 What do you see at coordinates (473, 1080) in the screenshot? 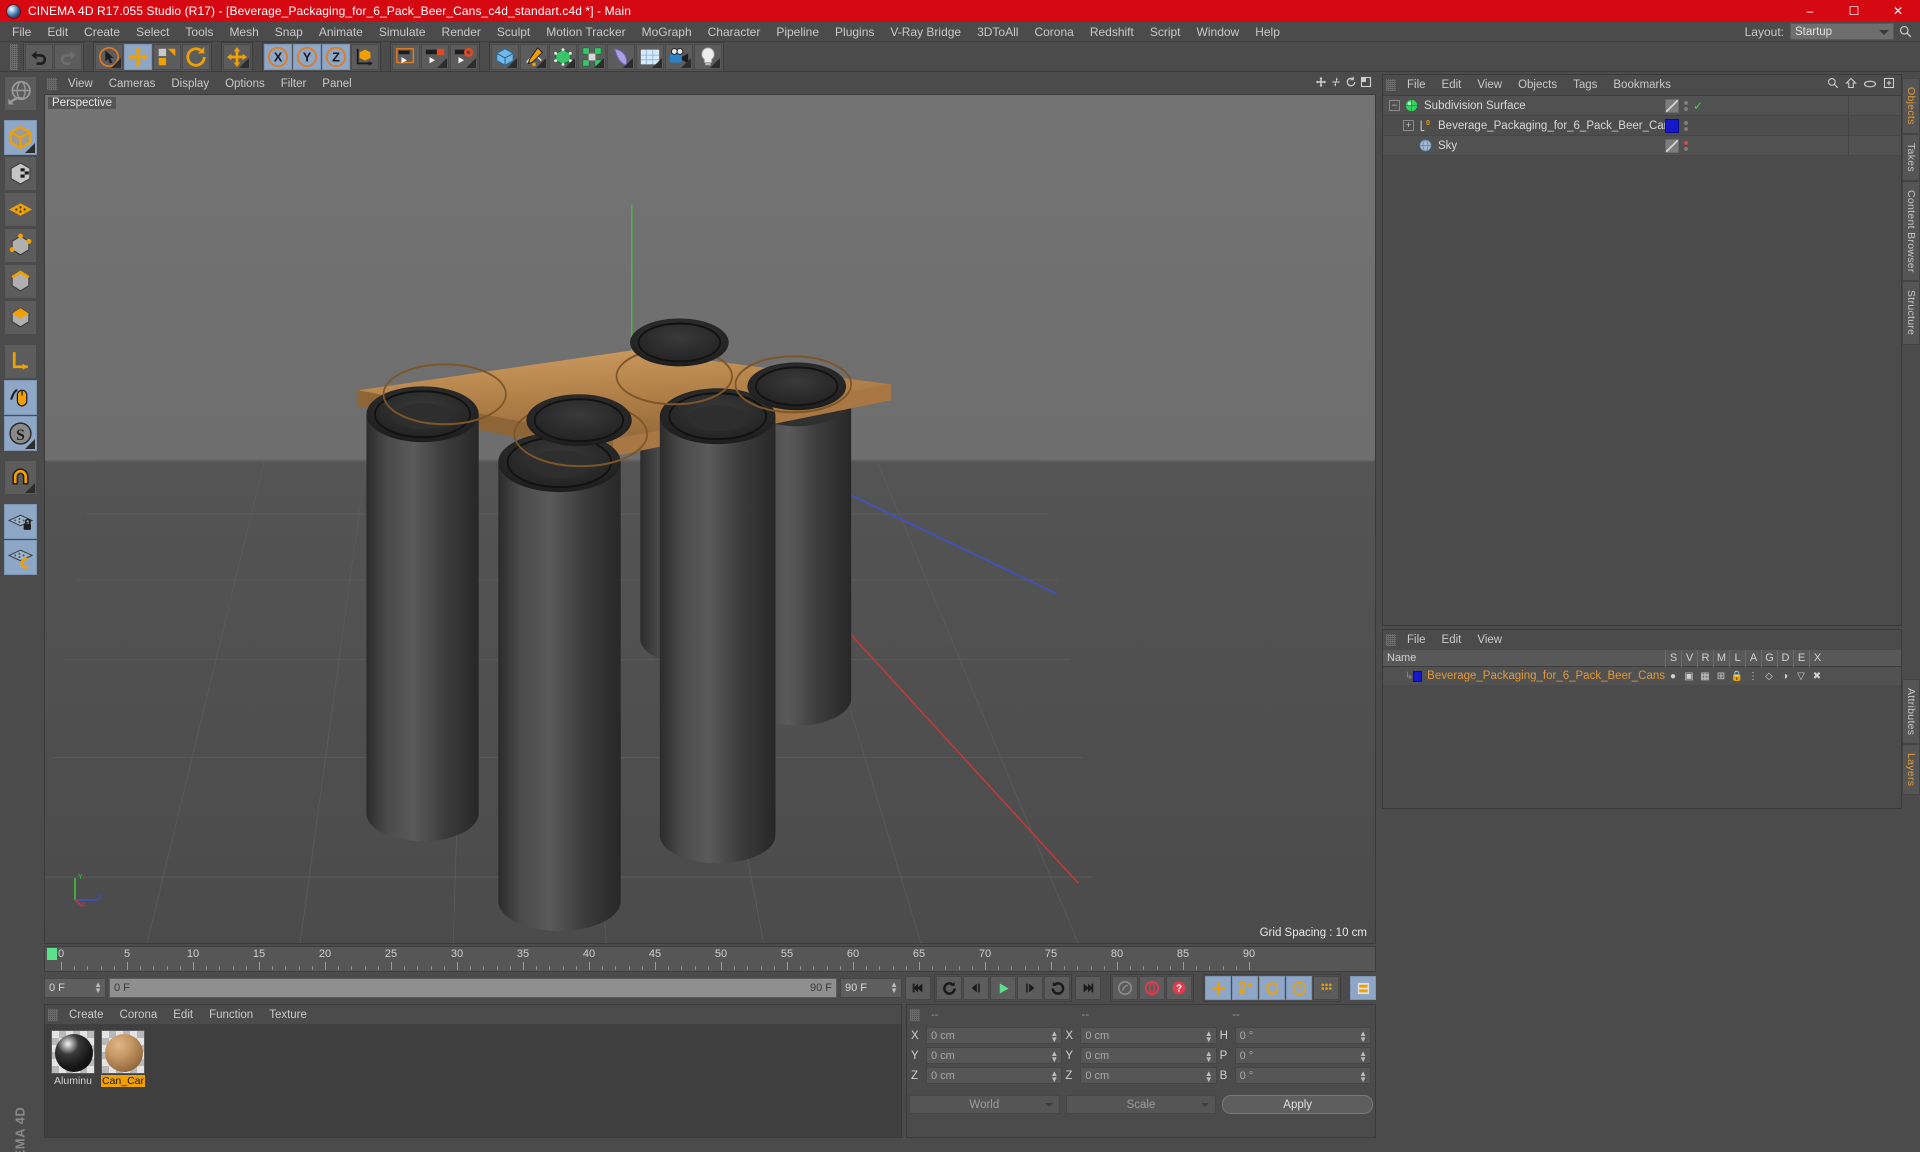
I see `material-swatch-area: Aluminu Can_Car` at bounding box center [473, 1080].